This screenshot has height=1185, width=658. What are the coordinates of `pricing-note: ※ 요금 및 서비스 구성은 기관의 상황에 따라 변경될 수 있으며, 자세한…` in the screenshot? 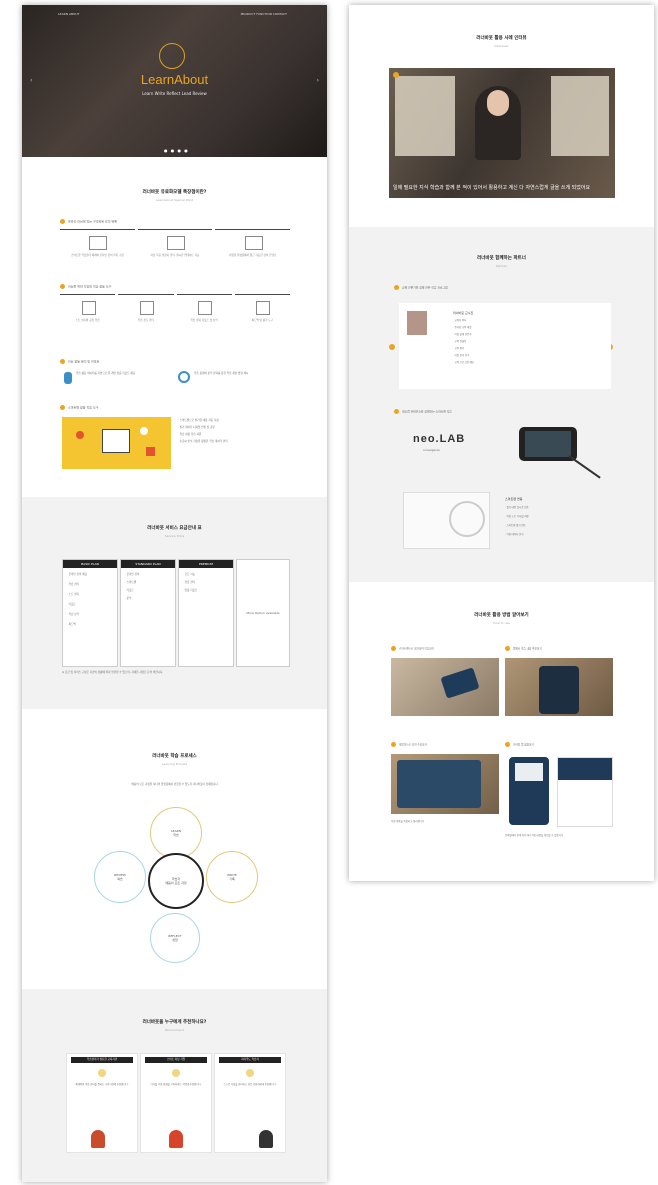 It's located at (113, 672).